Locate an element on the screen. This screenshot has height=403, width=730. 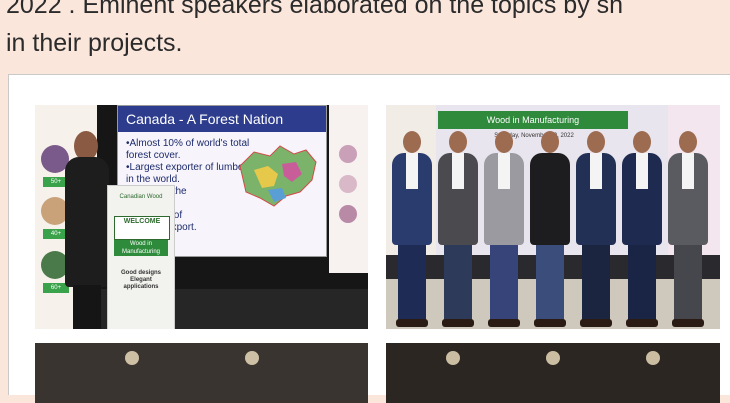
slide-bullet: •Almost 10% of world's total is located at coordinates (188, 143).